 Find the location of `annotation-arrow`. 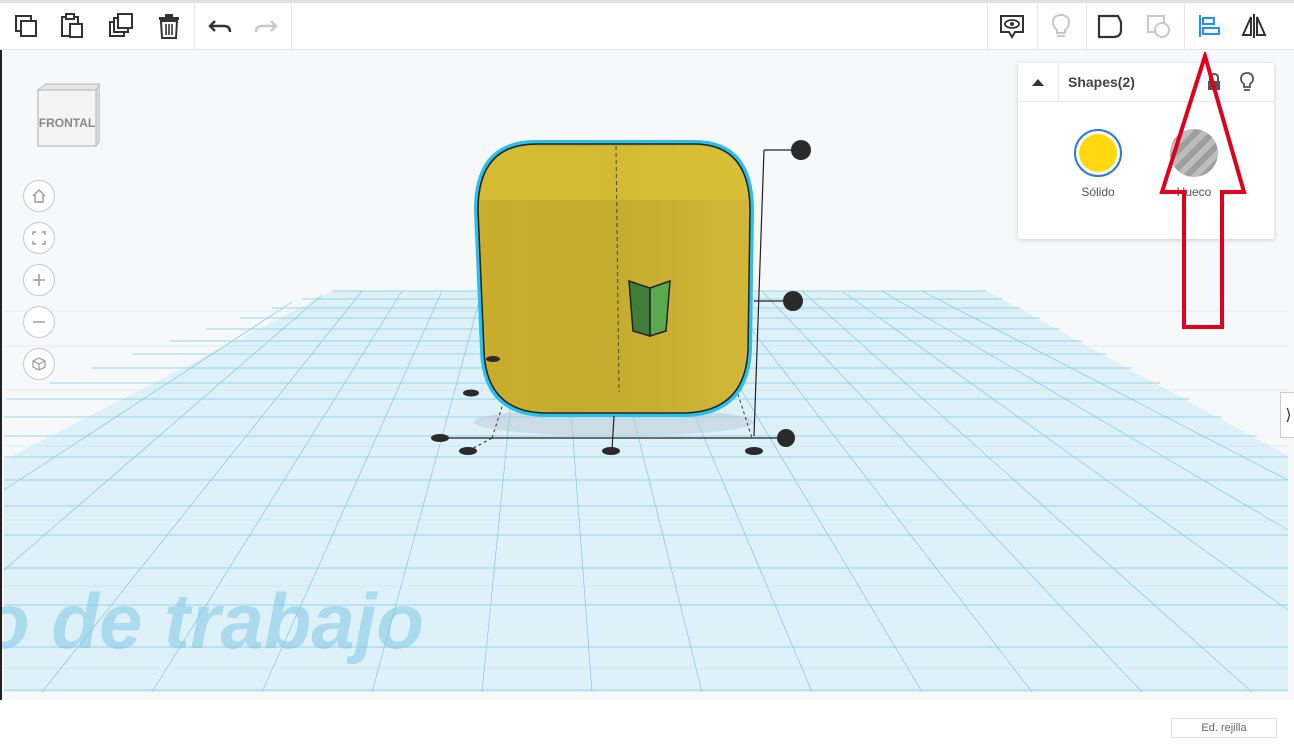

annotation-arrow is located at coordinates (1203, 190).